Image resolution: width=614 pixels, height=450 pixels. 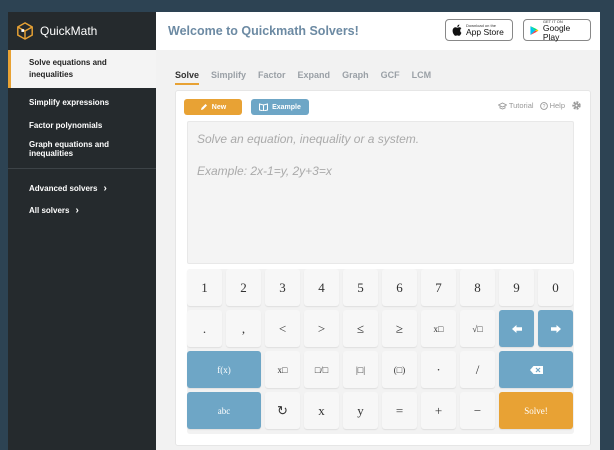 I want to click on arrow-right-icon, so click(x=555, y=328).